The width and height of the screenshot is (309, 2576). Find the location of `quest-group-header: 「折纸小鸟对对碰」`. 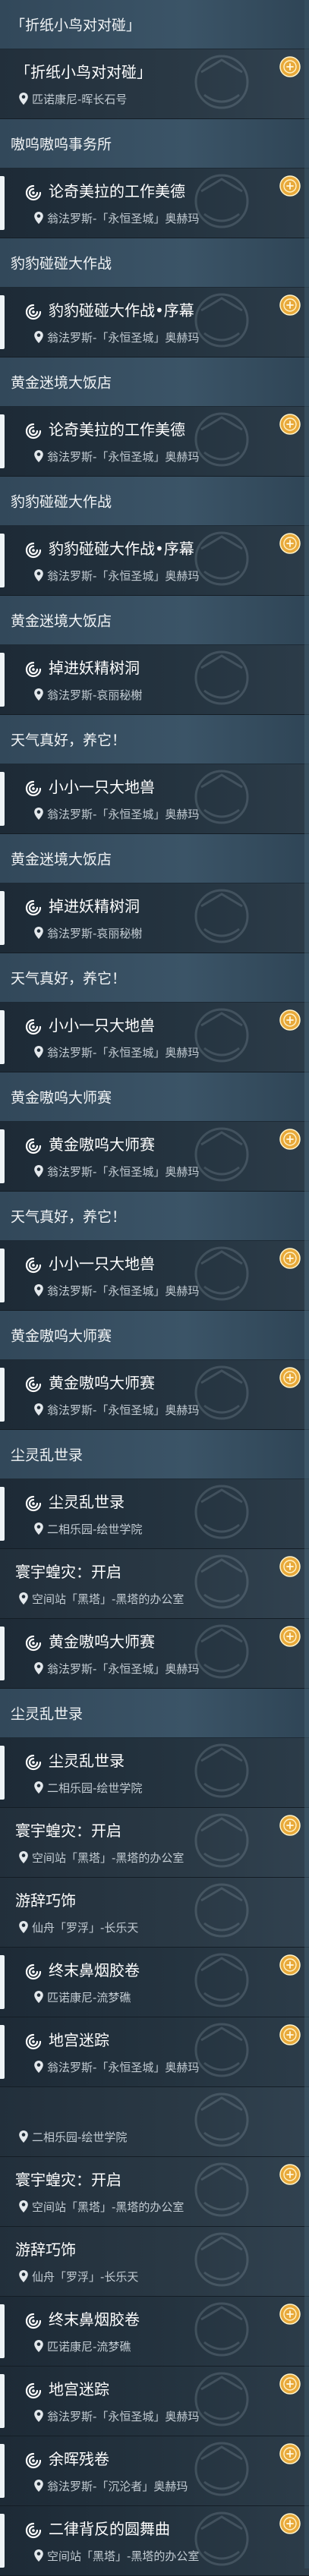

quest-group-header: 「折纸小鸟对对碰」 is located at coordinates (154, 24).